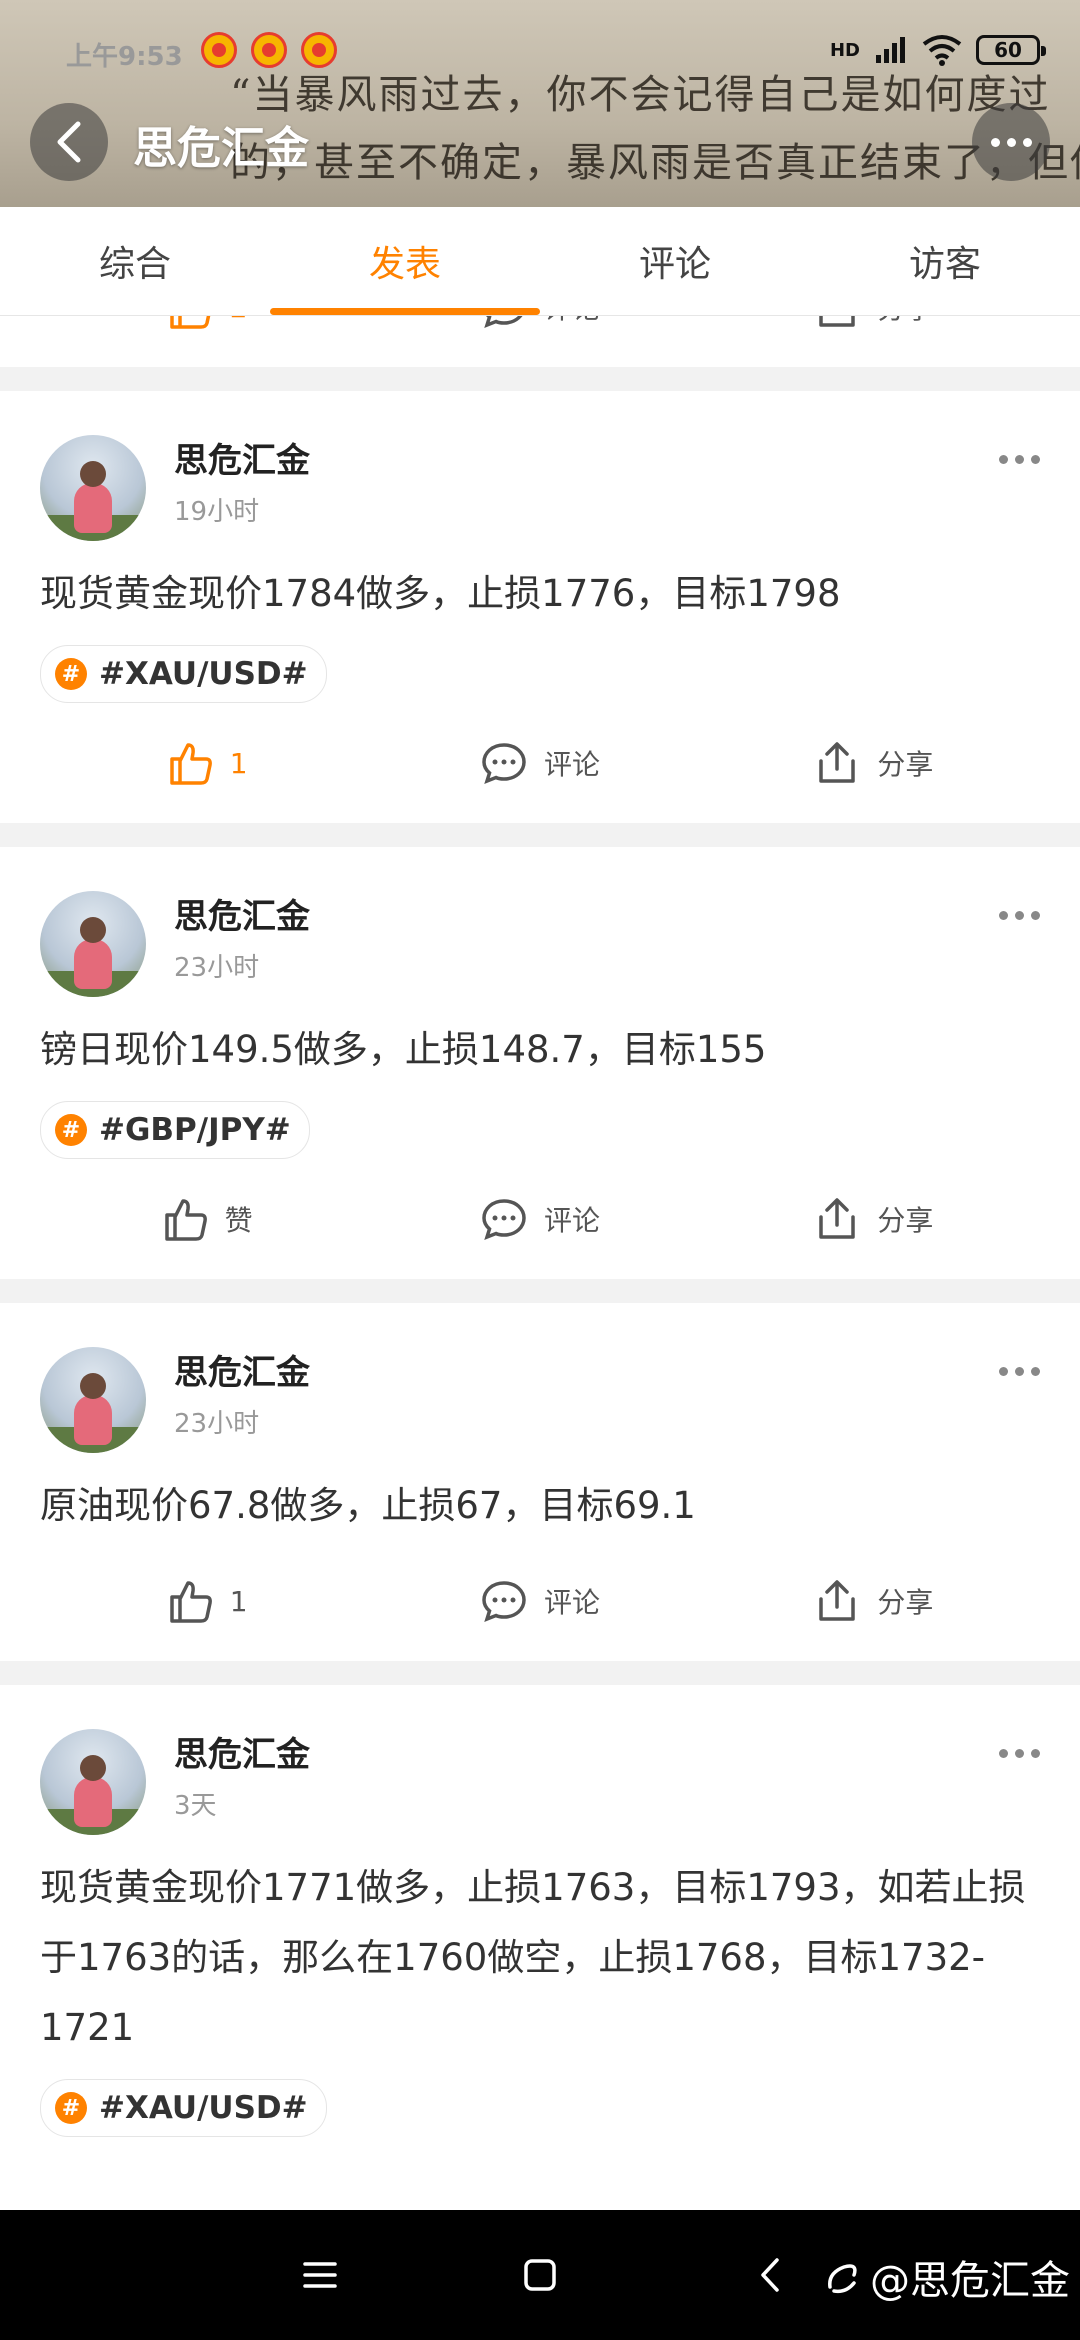 Image resolution: width=1080 pixels, height=2340 pixels. I want to click on watermark-label: @思危汇金, so click(970, 2281).